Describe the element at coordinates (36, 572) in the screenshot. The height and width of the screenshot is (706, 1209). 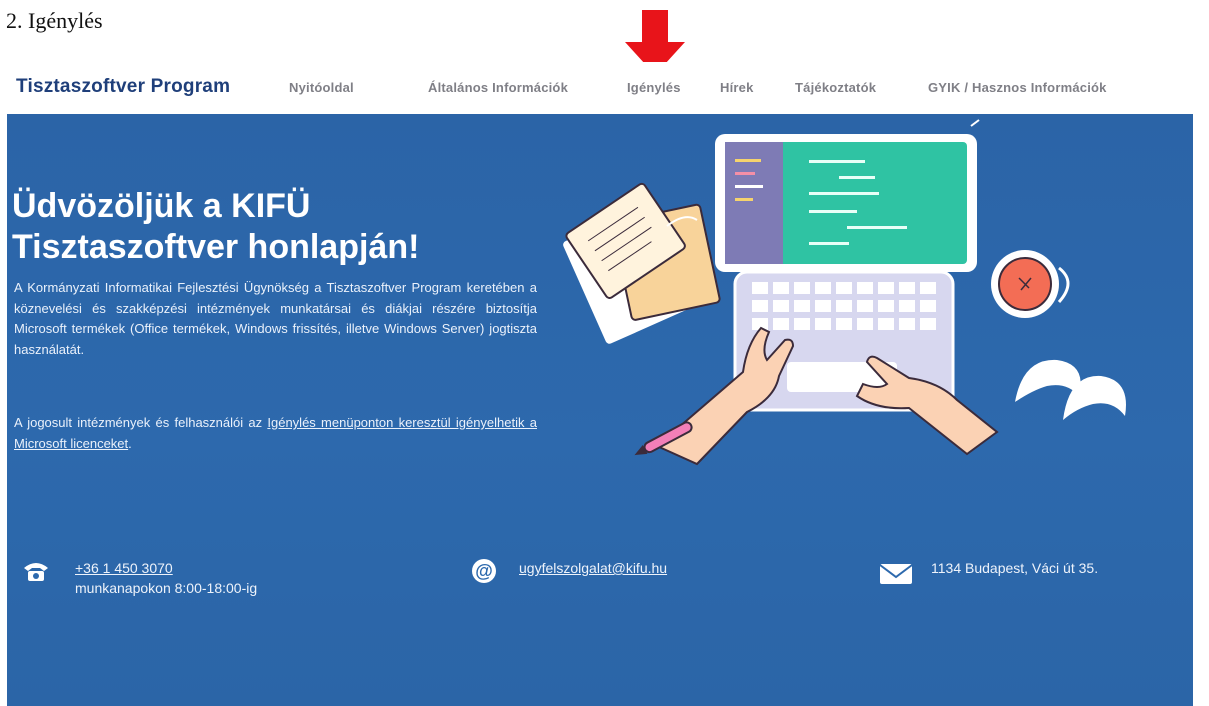
I see `telephone-icon` at that location.